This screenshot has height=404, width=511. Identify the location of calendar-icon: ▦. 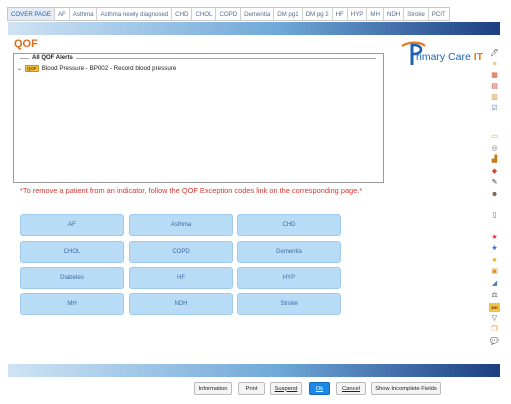
(494, 75).